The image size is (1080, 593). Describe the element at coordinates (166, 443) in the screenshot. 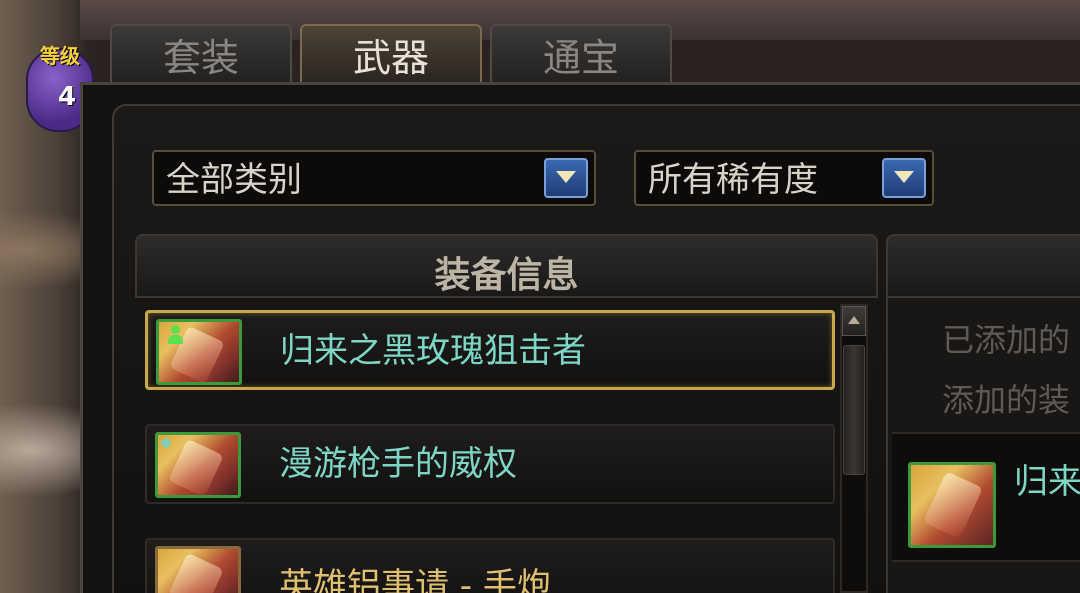

I see `corner-gem-icon` at that location.